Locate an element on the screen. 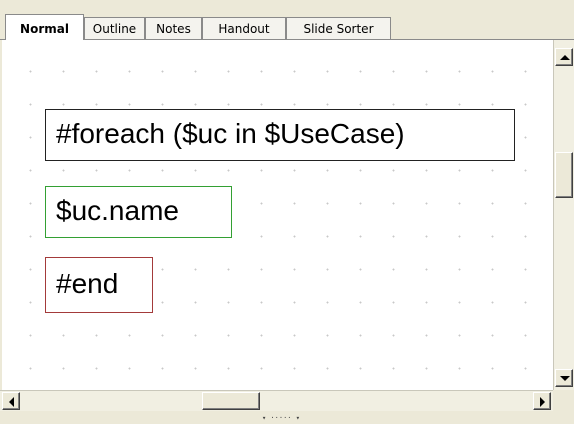 The width and height of the screenshot is (574, 424). scrollbar-corner is located at coordinates (563, 400).